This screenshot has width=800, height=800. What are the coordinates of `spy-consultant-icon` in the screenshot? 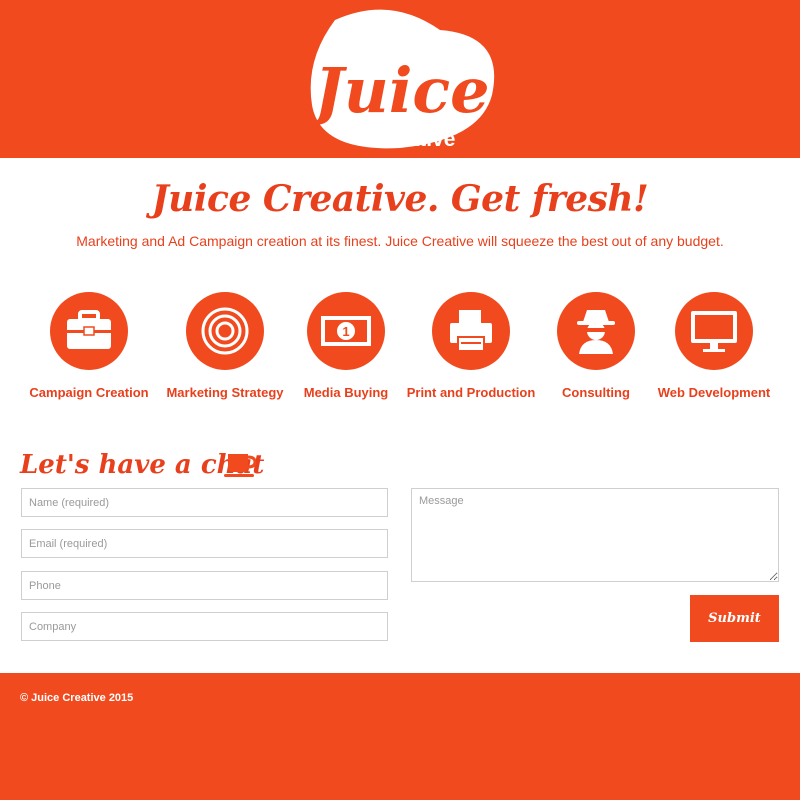 It's located at (596, 332).